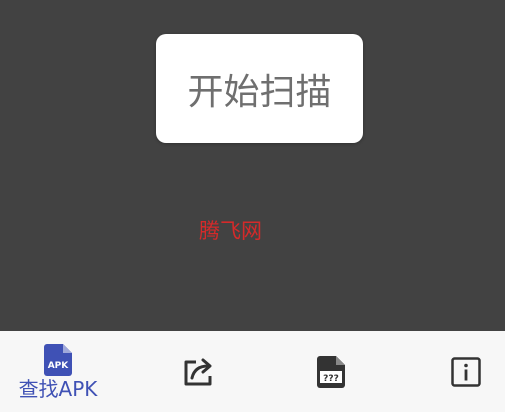 The width and height of the screenshot is (505, 412). What do you see at coordinates (58, 388) in the screenshot?
I see `nav-label-find-apk: 查找APK` at bounding box center [58, 388].